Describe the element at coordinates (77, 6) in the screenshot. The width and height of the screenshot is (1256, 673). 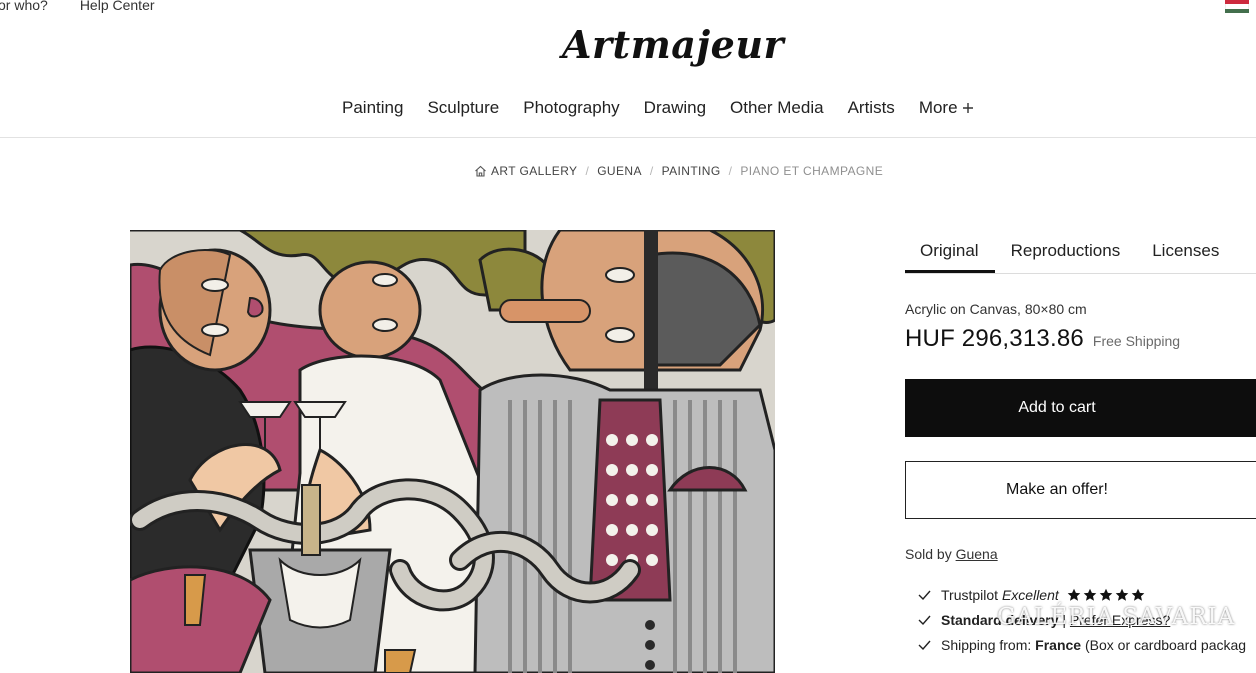
I see `top-utility-links: or who? Help Center` at that location.